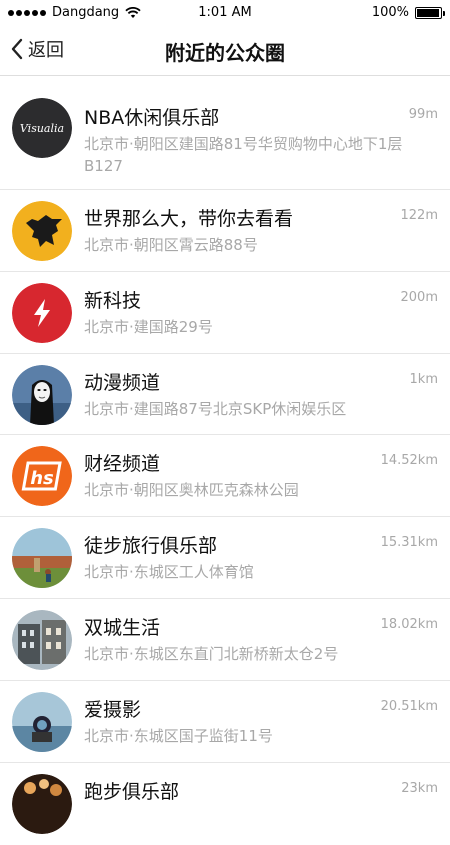 Image resolution: width=450 pixels, height=845 pixels. What do you see at coordinates (423, 379) in the screenshot?
I see `item-distance: 1km` at bounding box center [423, 379].